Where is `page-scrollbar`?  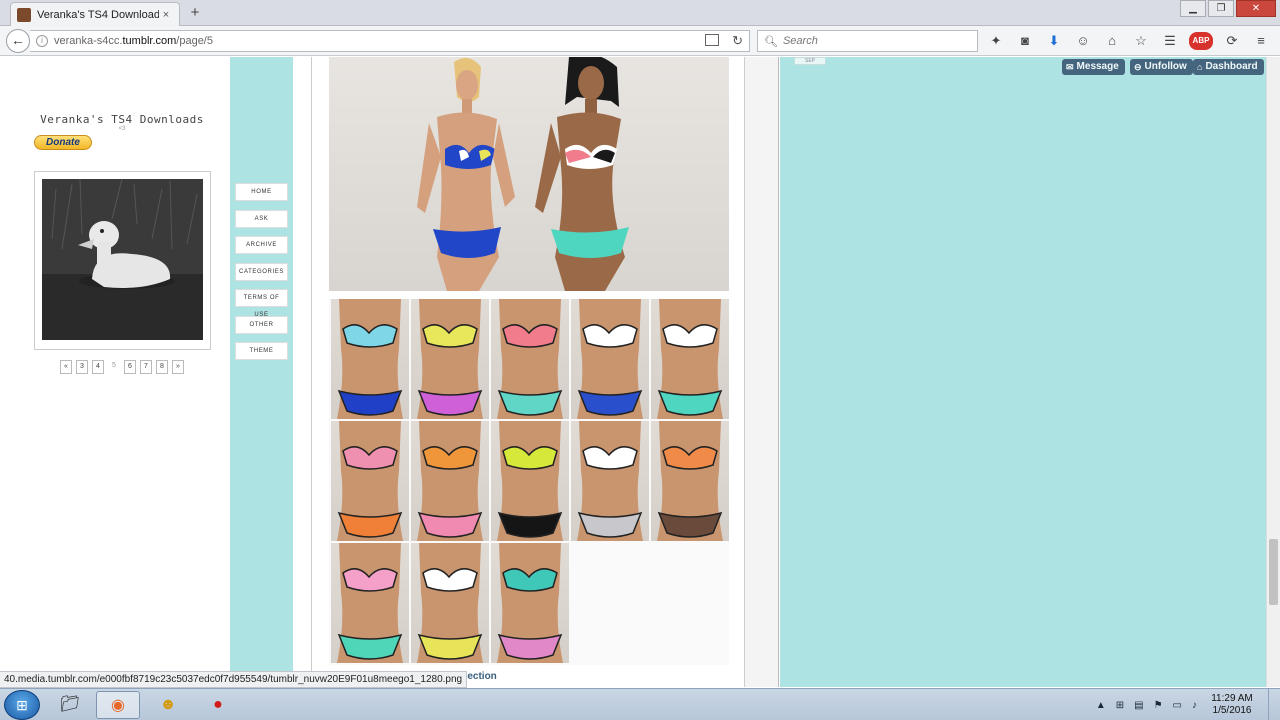
page-scrollbar is located at coordinates (1273, 372).